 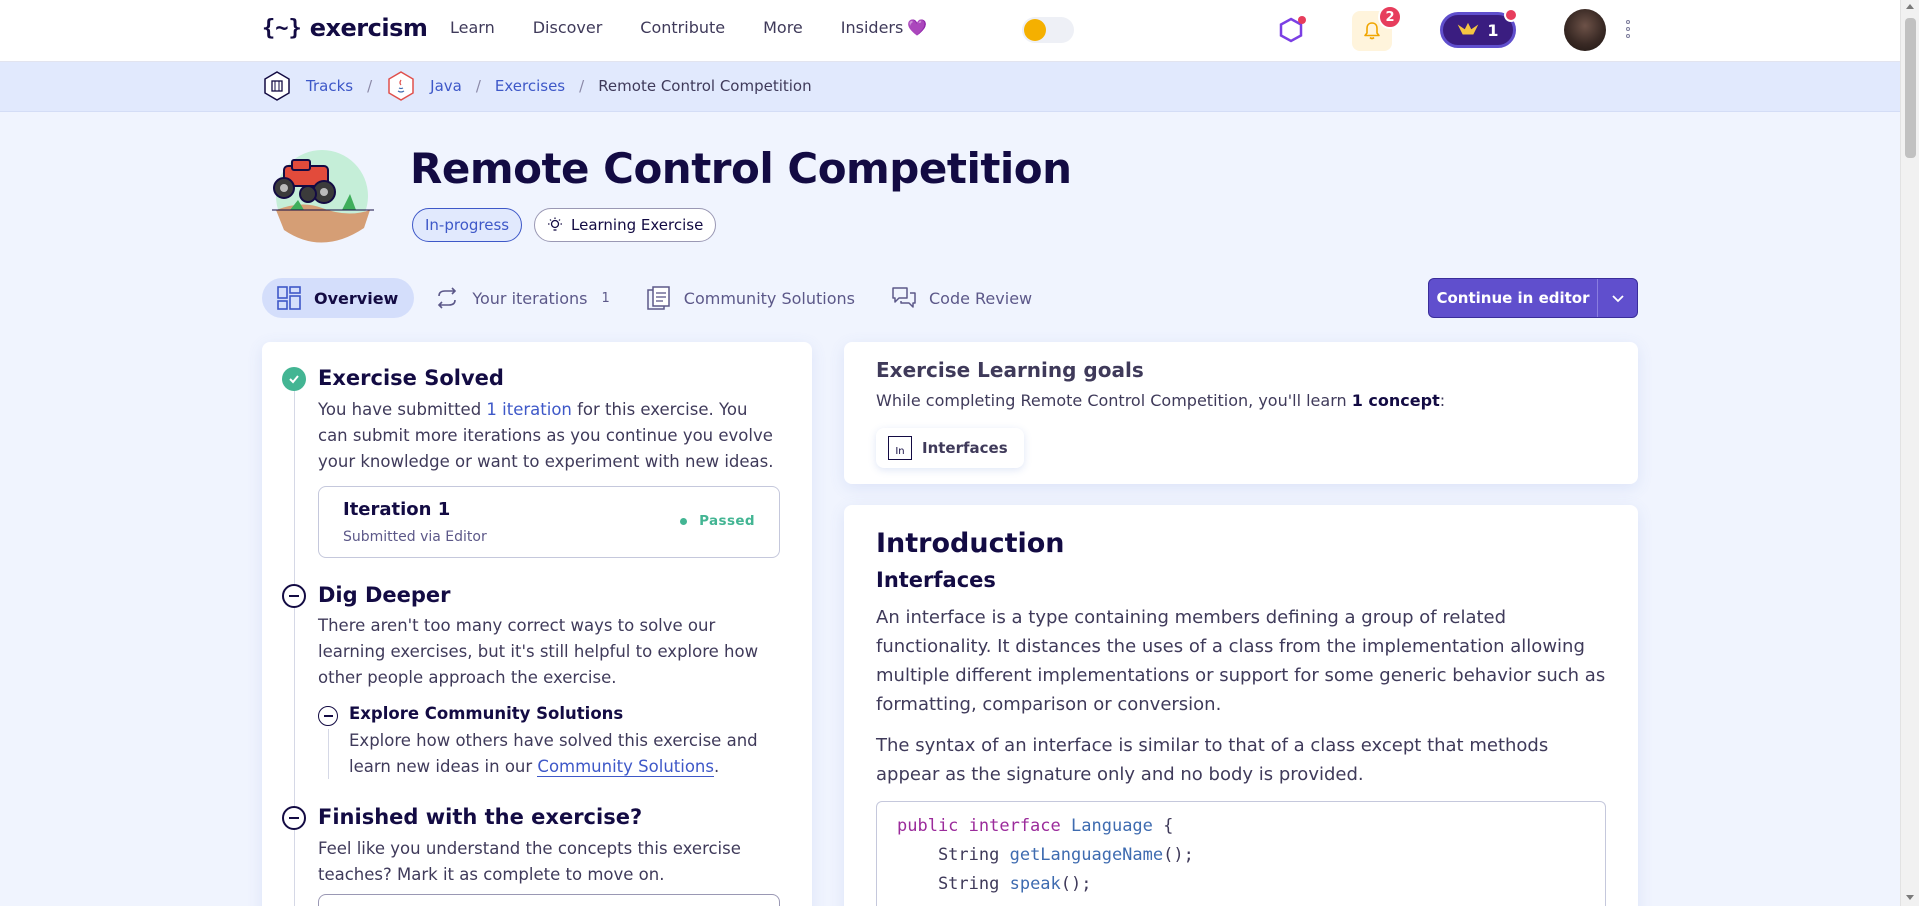 I want to click on iteration-status-label: Passed, so click(x=727, y=521).